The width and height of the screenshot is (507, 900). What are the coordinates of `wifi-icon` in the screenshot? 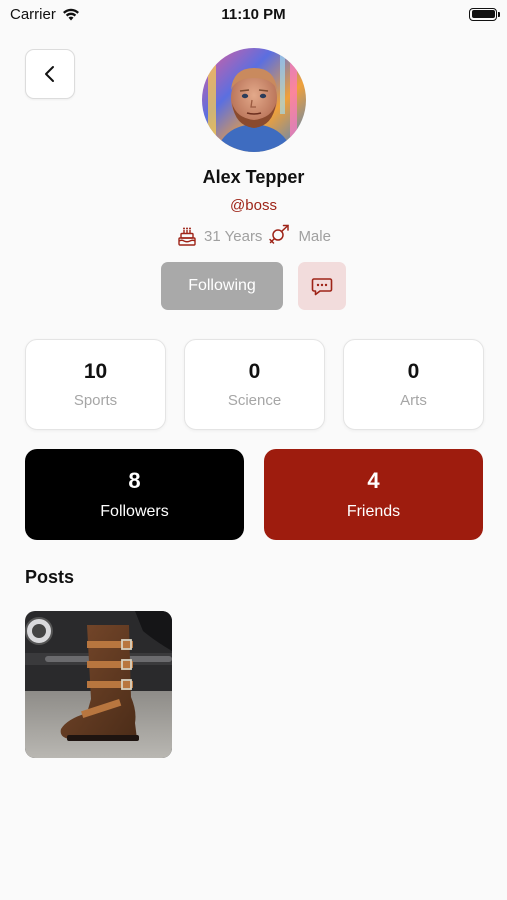 It's located at (70, 14).